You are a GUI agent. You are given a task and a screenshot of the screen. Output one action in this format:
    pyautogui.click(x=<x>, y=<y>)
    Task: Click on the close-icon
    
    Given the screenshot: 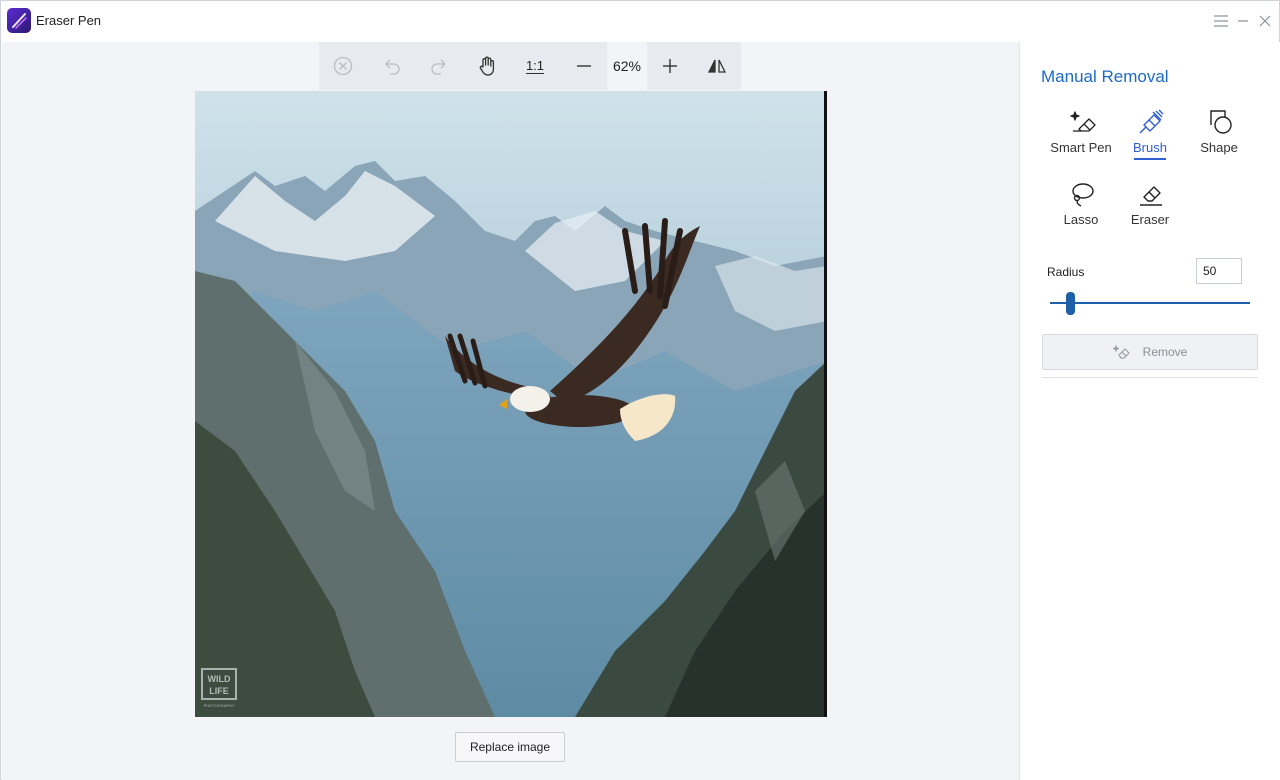 What is the action you would take?
    pyautogui.click(x=1265, y=21)
    